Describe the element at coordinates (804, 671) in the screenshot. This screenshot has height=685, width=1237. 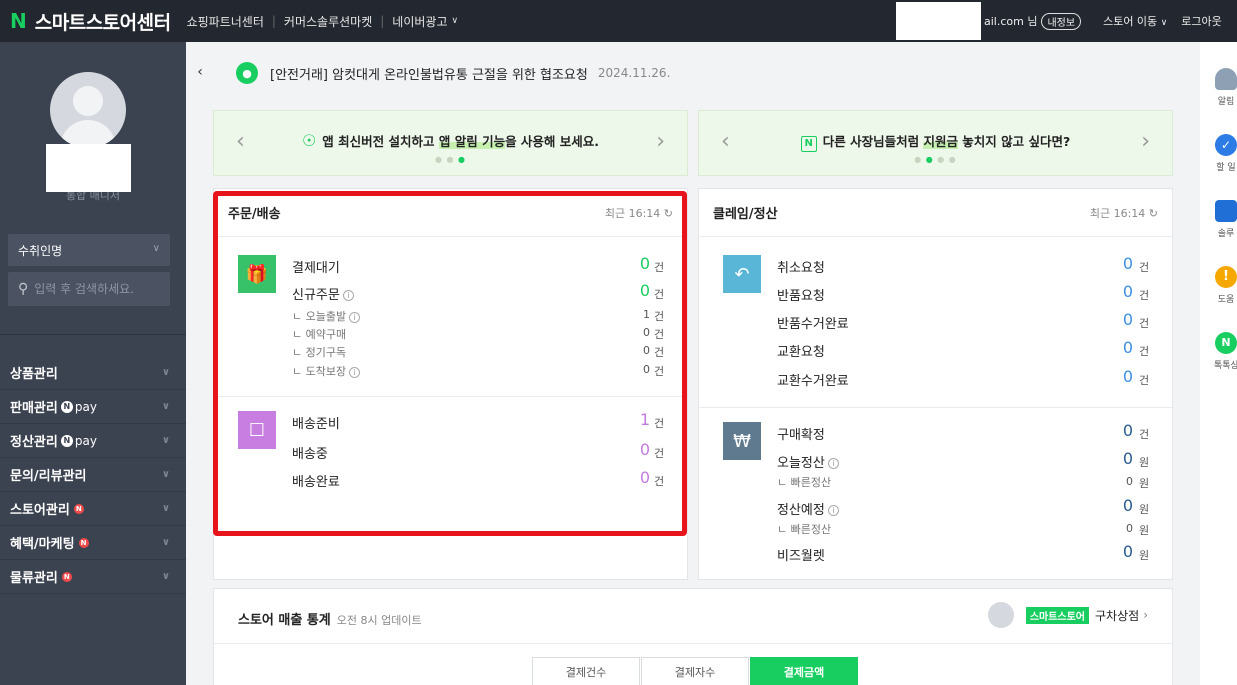
I see `tab-payment-amount: 결제금액` at that location.